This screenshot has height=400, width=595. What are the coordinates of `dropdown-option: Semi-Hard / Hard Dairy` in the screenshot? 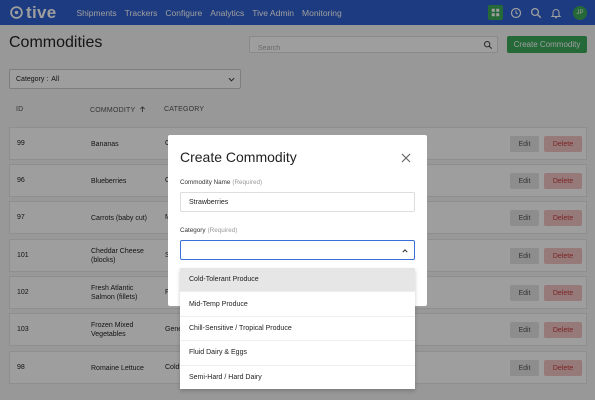 It's located at (297, 377).